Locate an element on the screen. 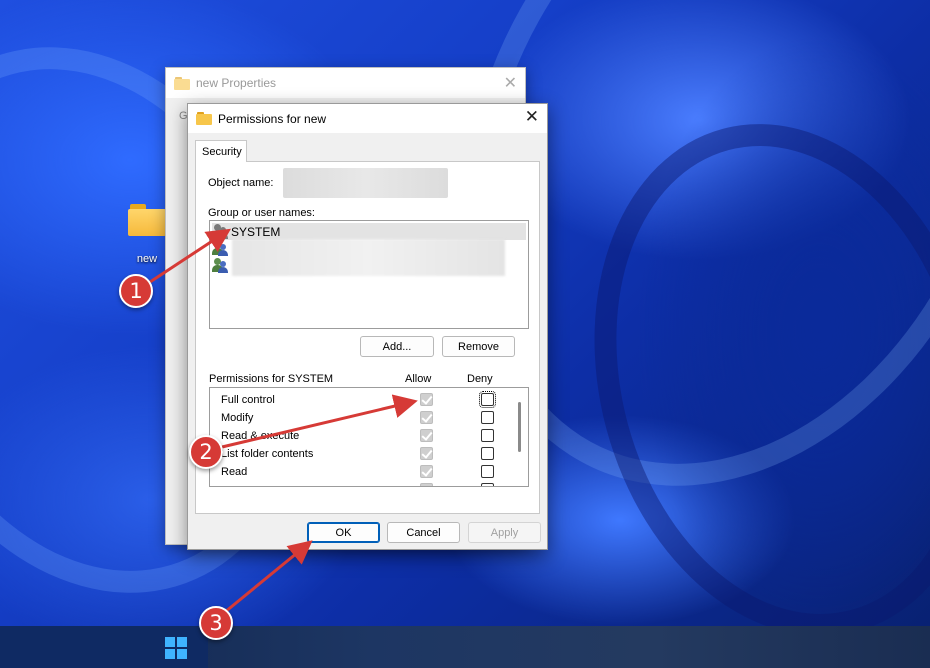  user-row-system: SYSTEM is located at coordinates (369, 231).